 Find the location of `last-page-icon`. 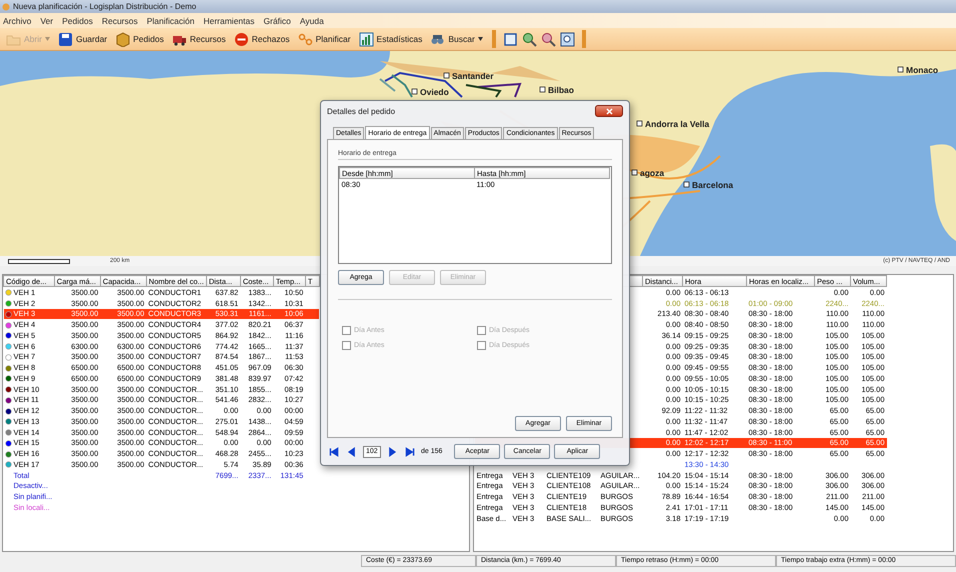

last-page-icon is located at coordinates (410, 451).